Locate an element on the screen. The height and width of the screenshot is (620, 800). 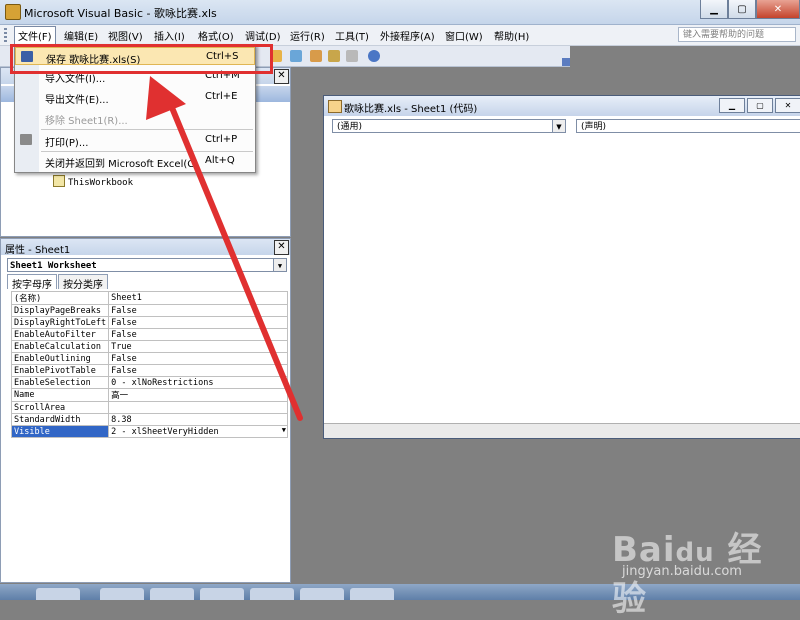
property-row: EnableSelection 0 - xlNoRestrictions is located at coordinates (149, 382).